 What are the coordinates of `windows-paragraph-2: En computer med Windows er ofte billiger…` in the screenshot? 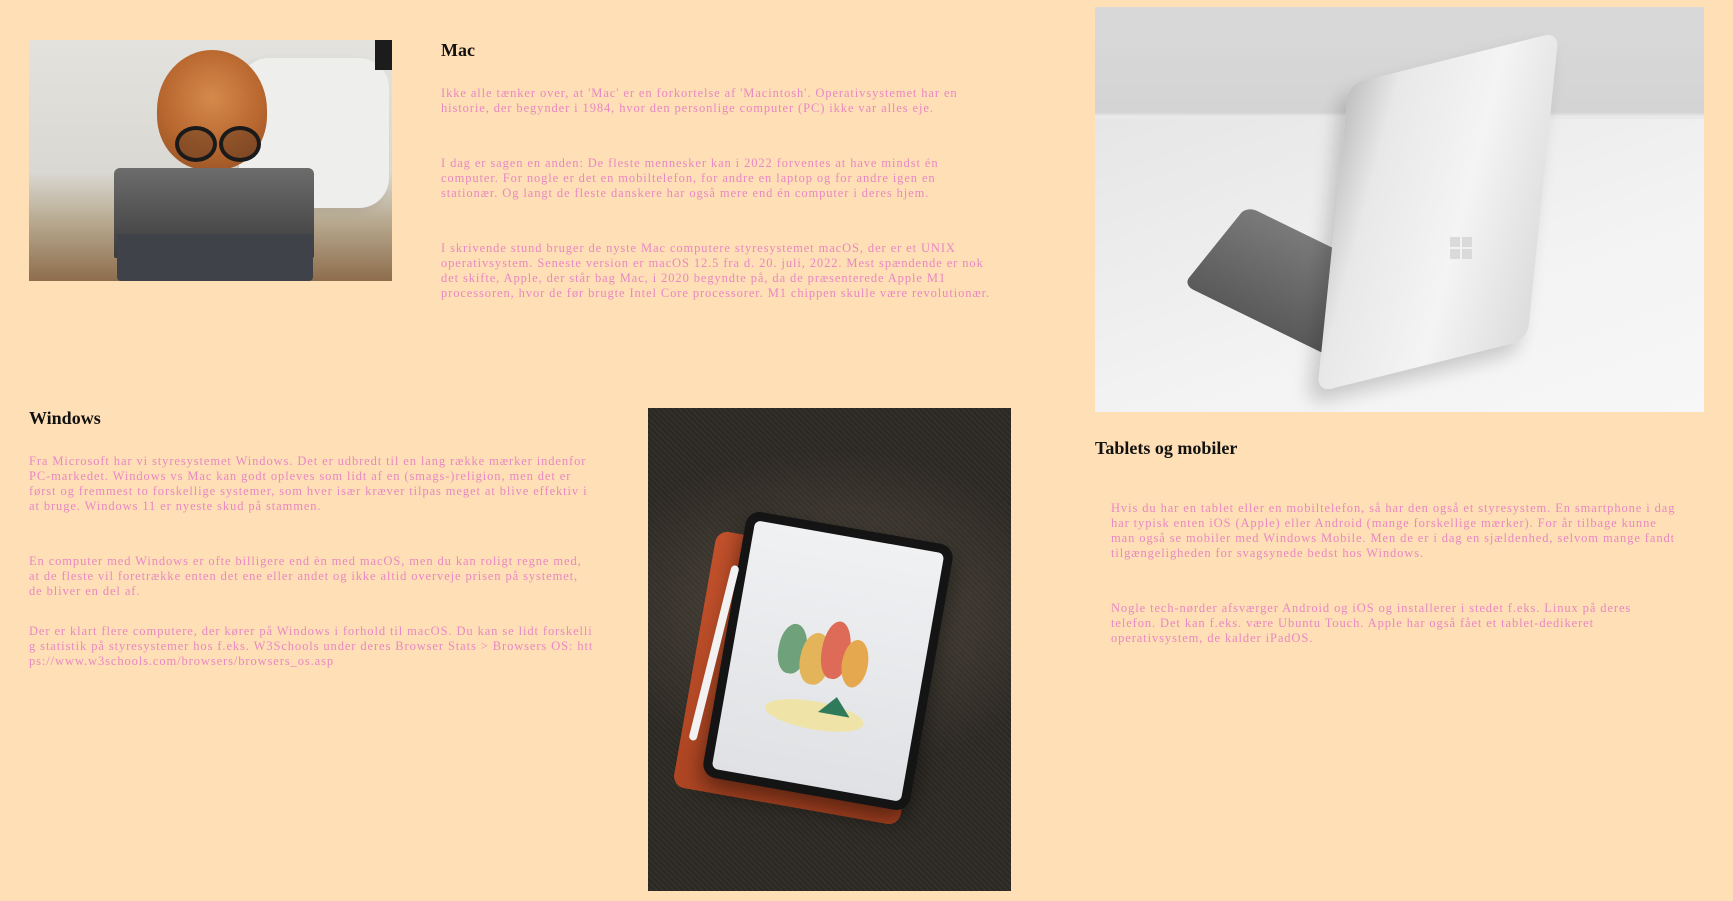 It's located at (305, 576).